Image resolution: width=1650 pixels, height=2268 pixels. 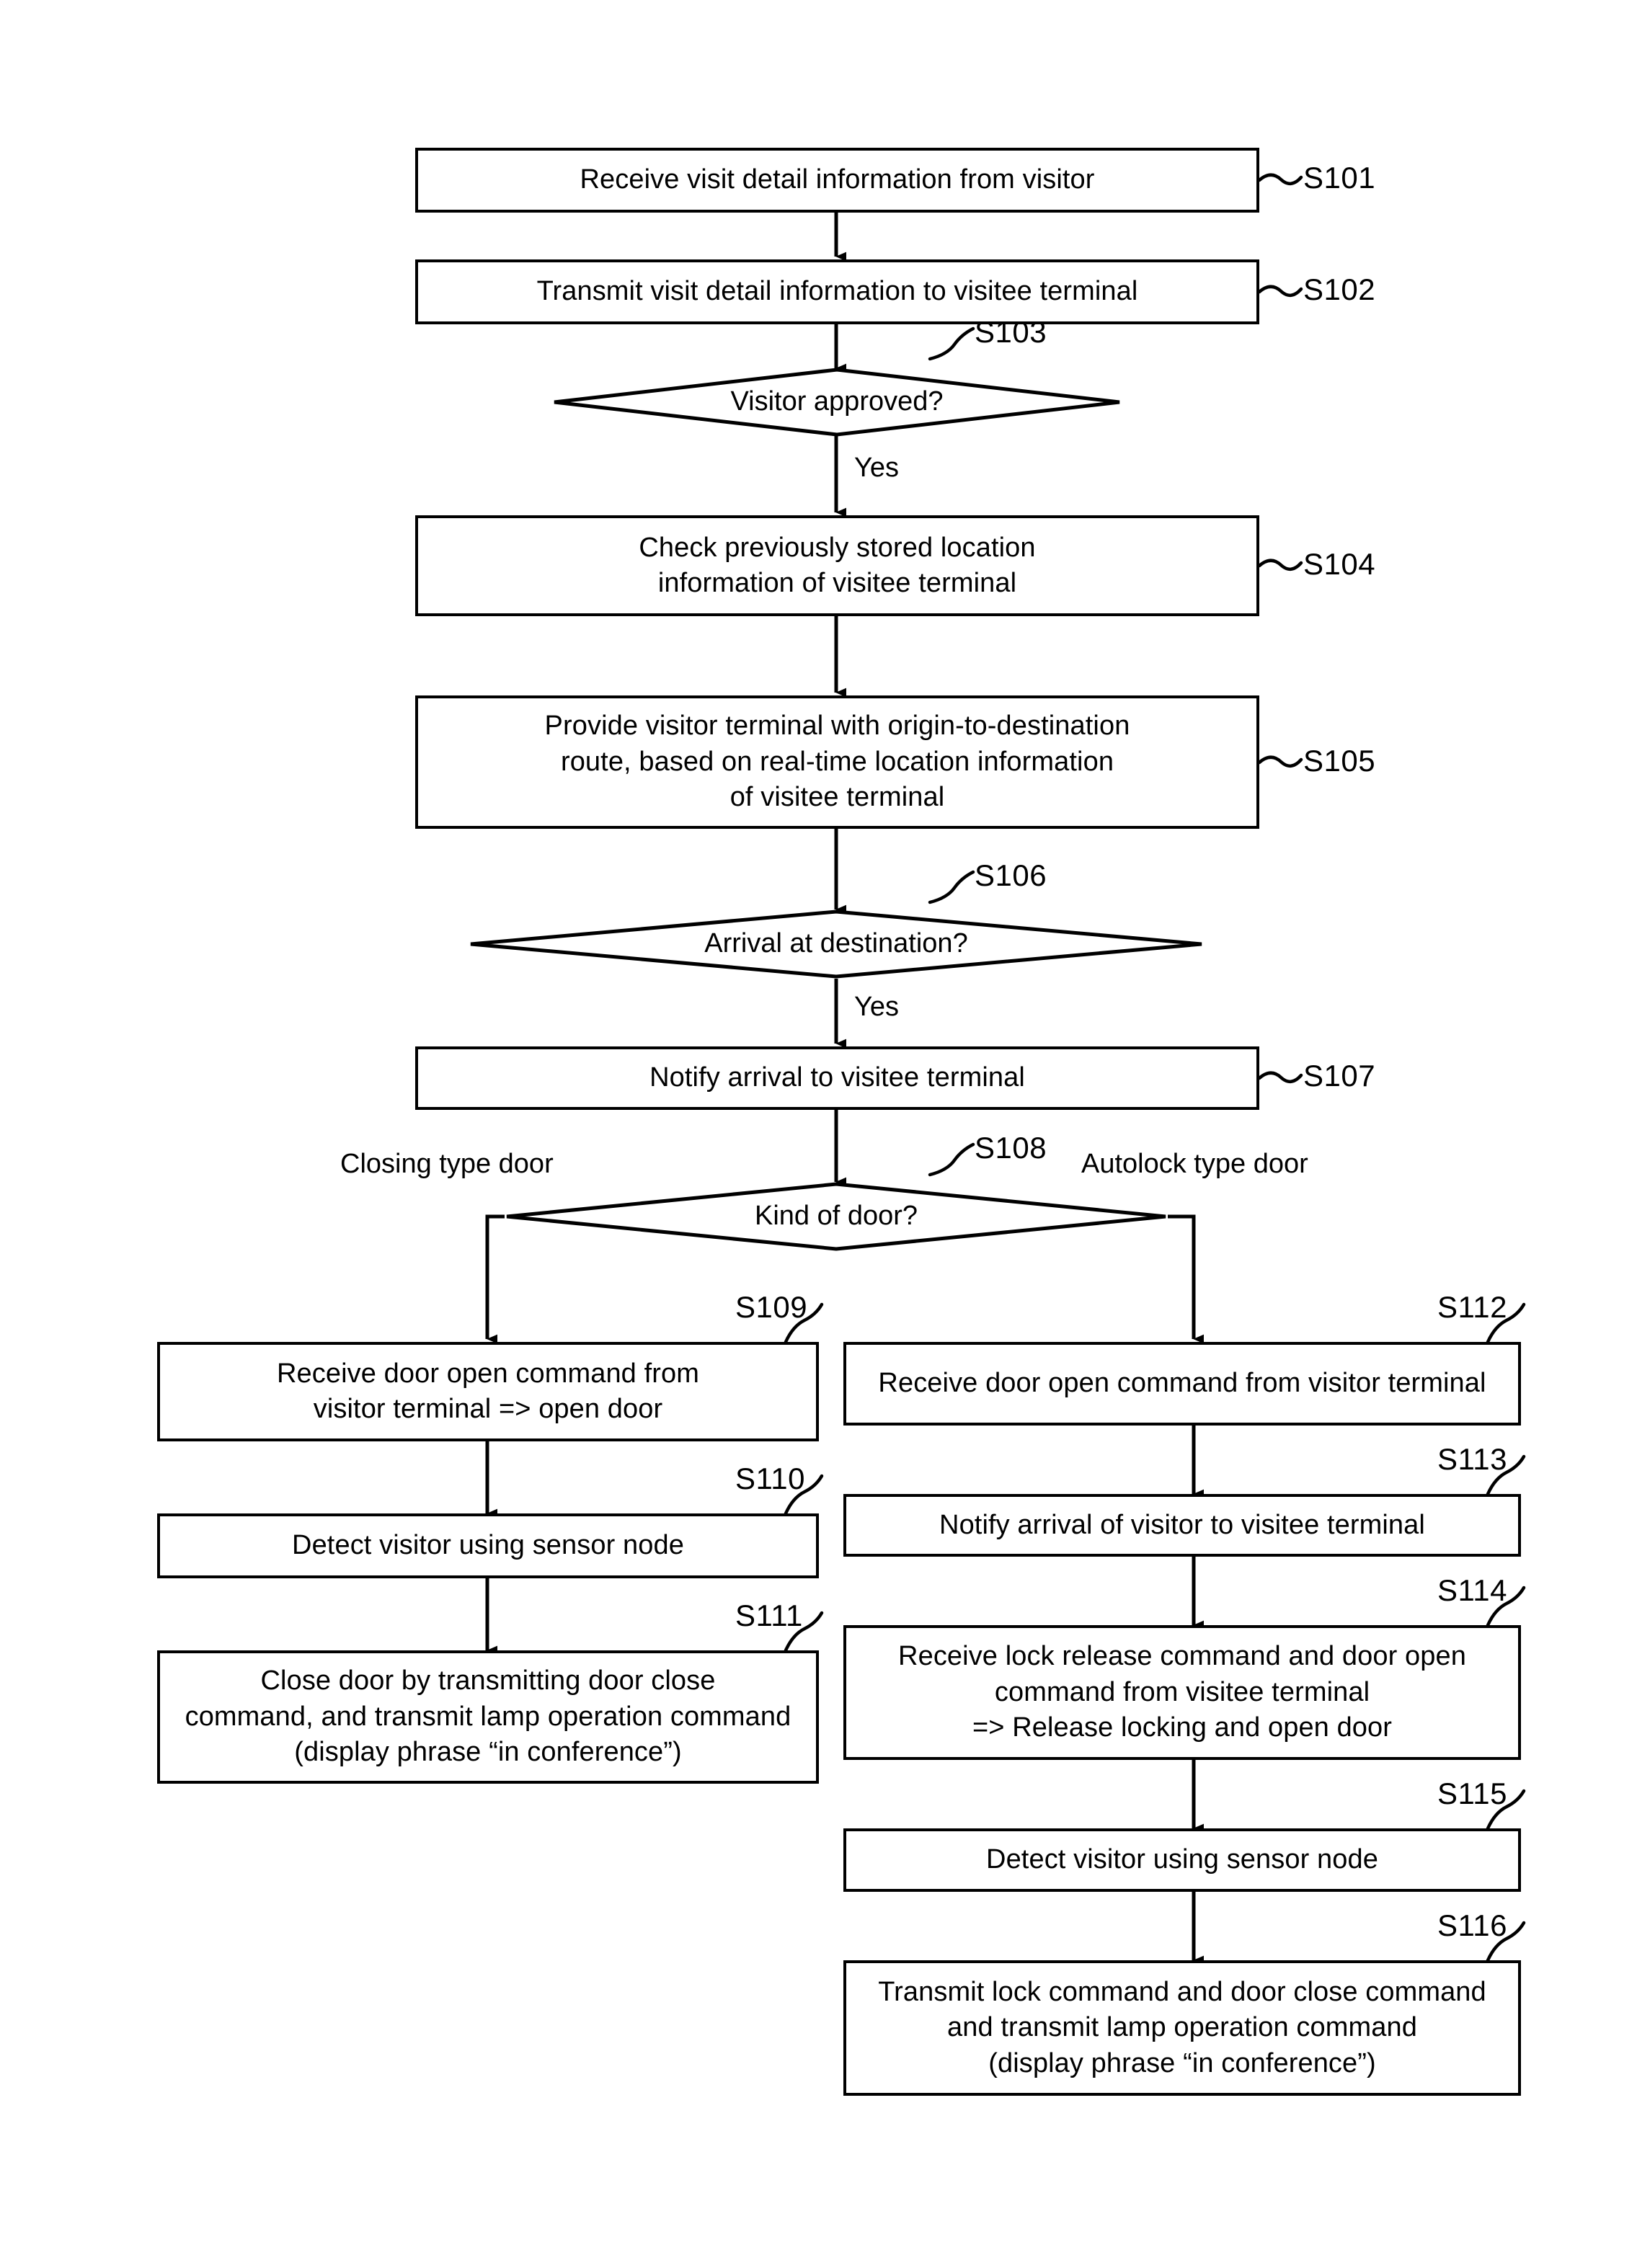 I want to click on node-s110-text: Detect visitor using sensor node, so click(x=488, y=1546).